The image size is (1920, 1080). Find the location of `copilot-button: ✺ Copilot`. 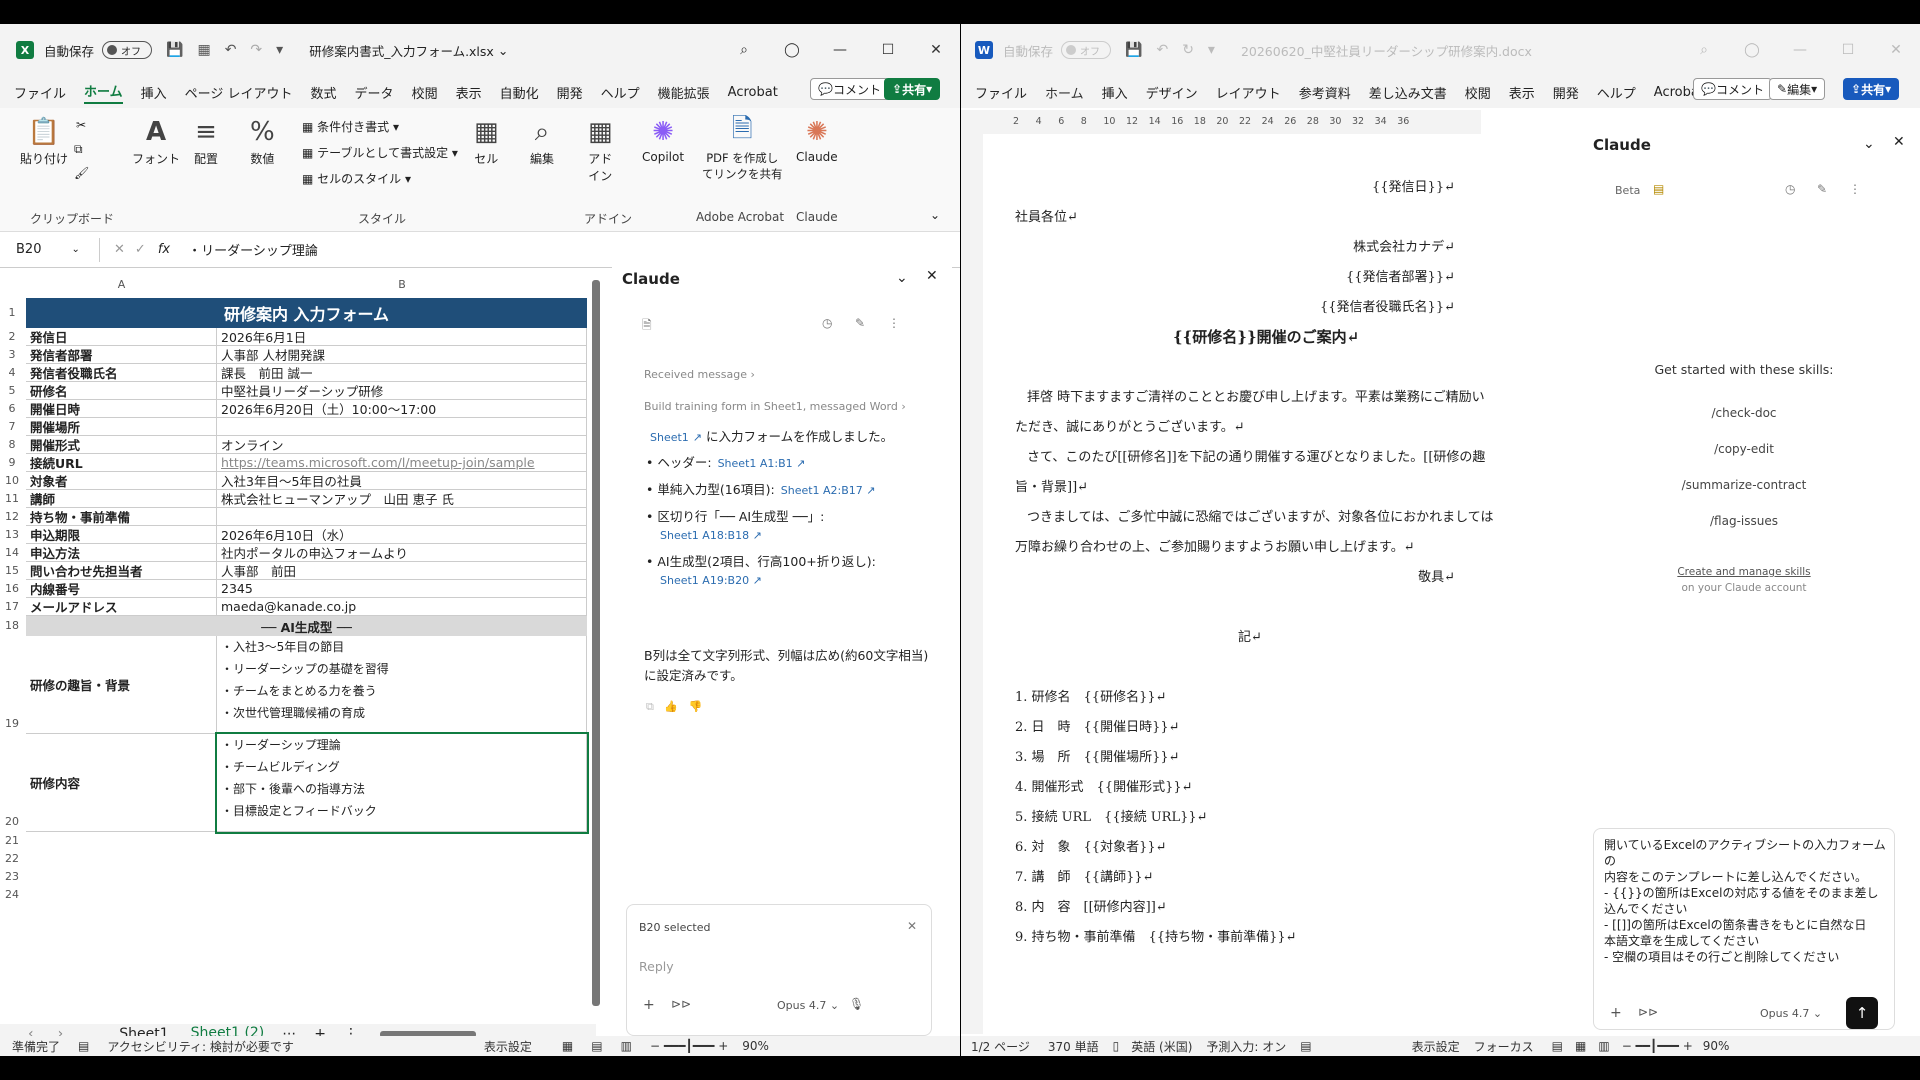

copilot-button: ✺ Copilot is located at coordinates (663, 139).